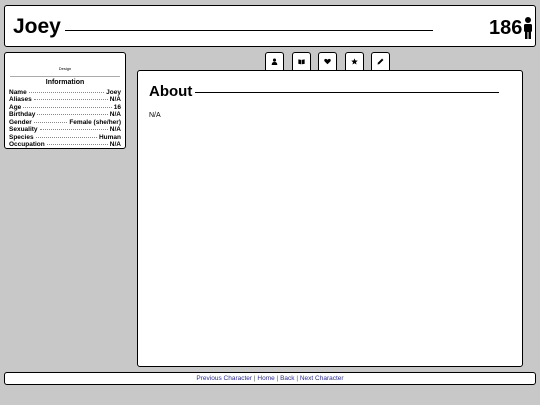  What do you see at coordinates (18, 92) in the screenshot?
I see `info-label: Name` at bounding box center [18, 92].